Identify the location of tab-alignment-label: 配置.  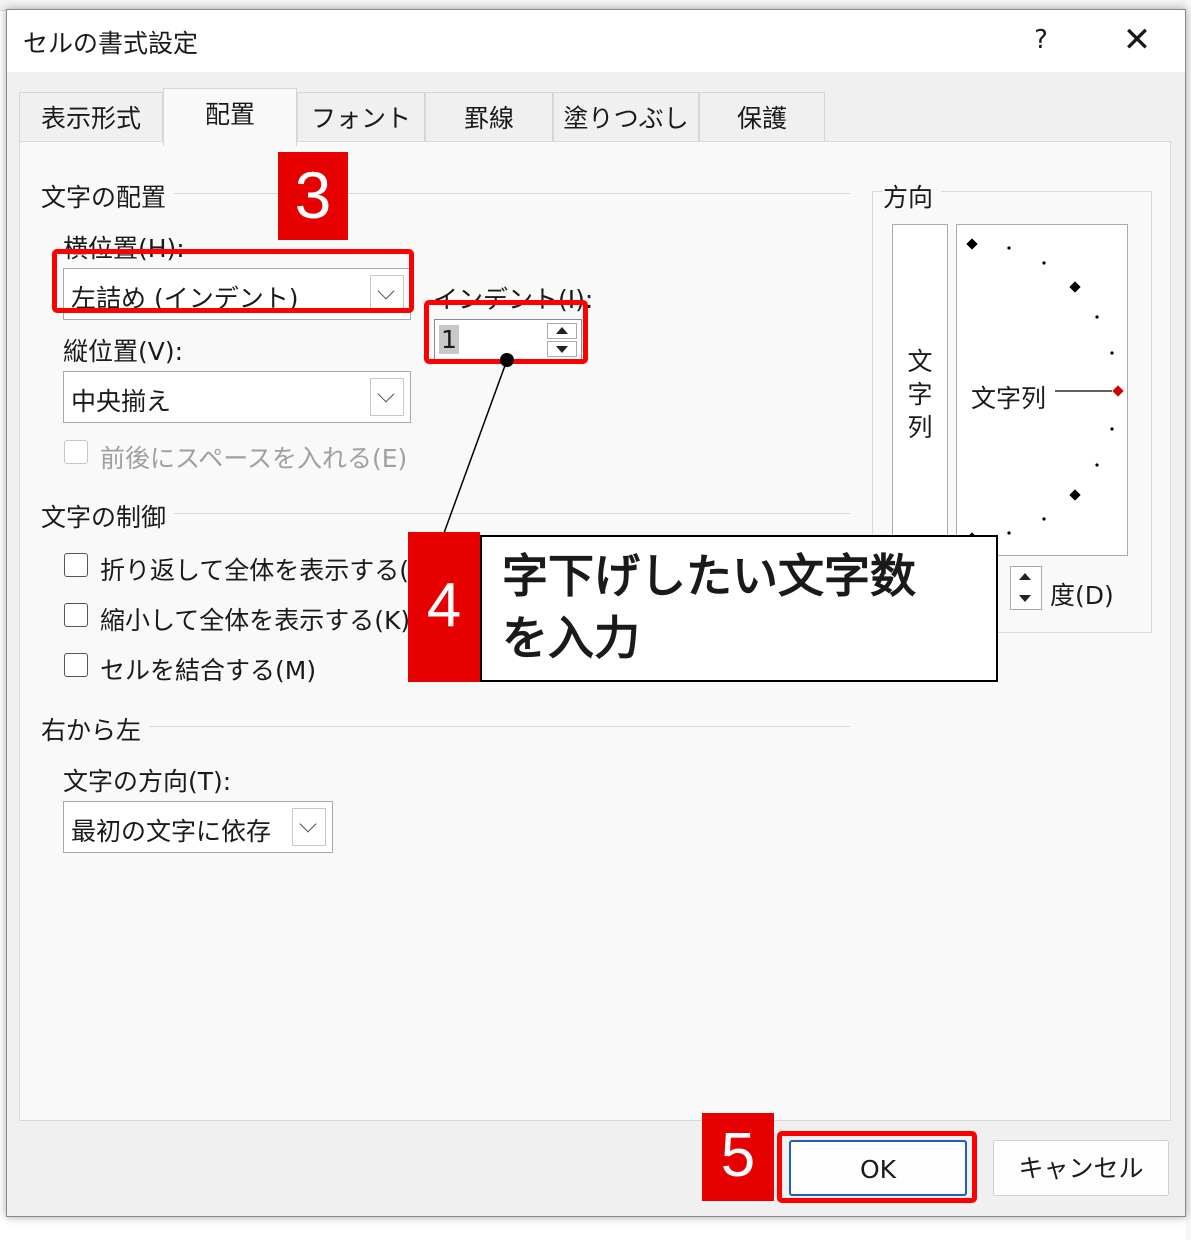
(229, 114).